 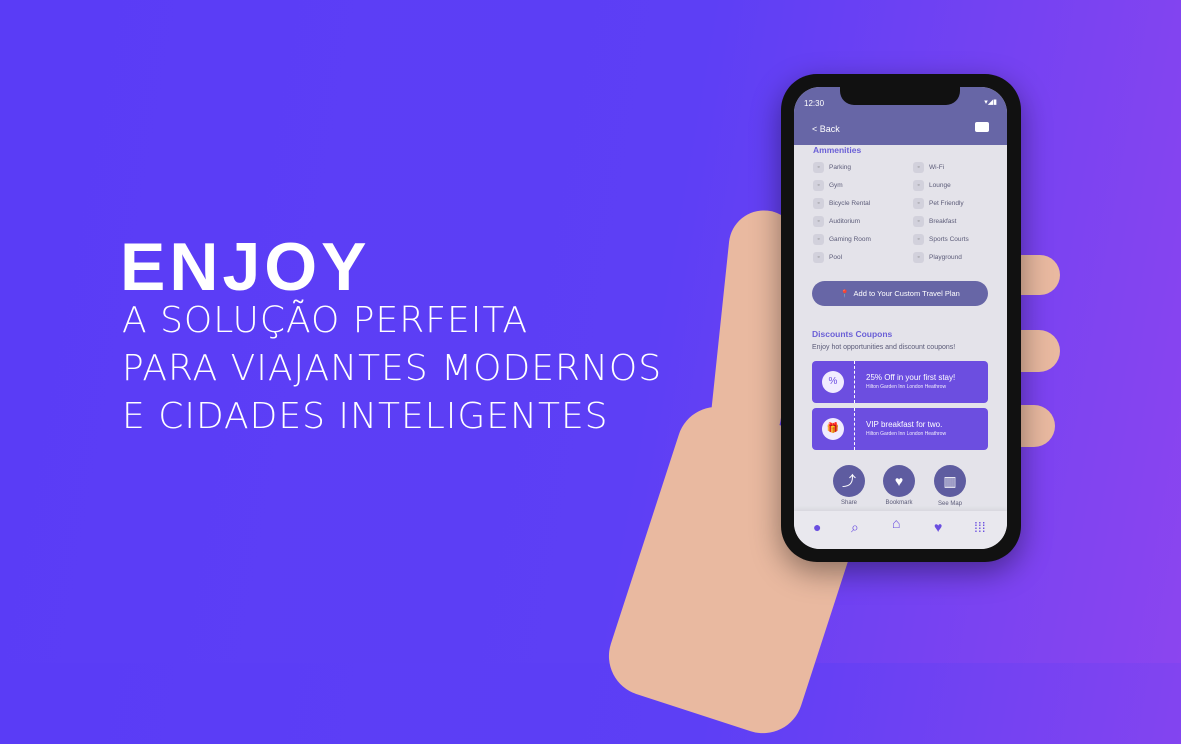 I want to click on coupons-title: Discounts Coupons, so click(x=852, y=334).